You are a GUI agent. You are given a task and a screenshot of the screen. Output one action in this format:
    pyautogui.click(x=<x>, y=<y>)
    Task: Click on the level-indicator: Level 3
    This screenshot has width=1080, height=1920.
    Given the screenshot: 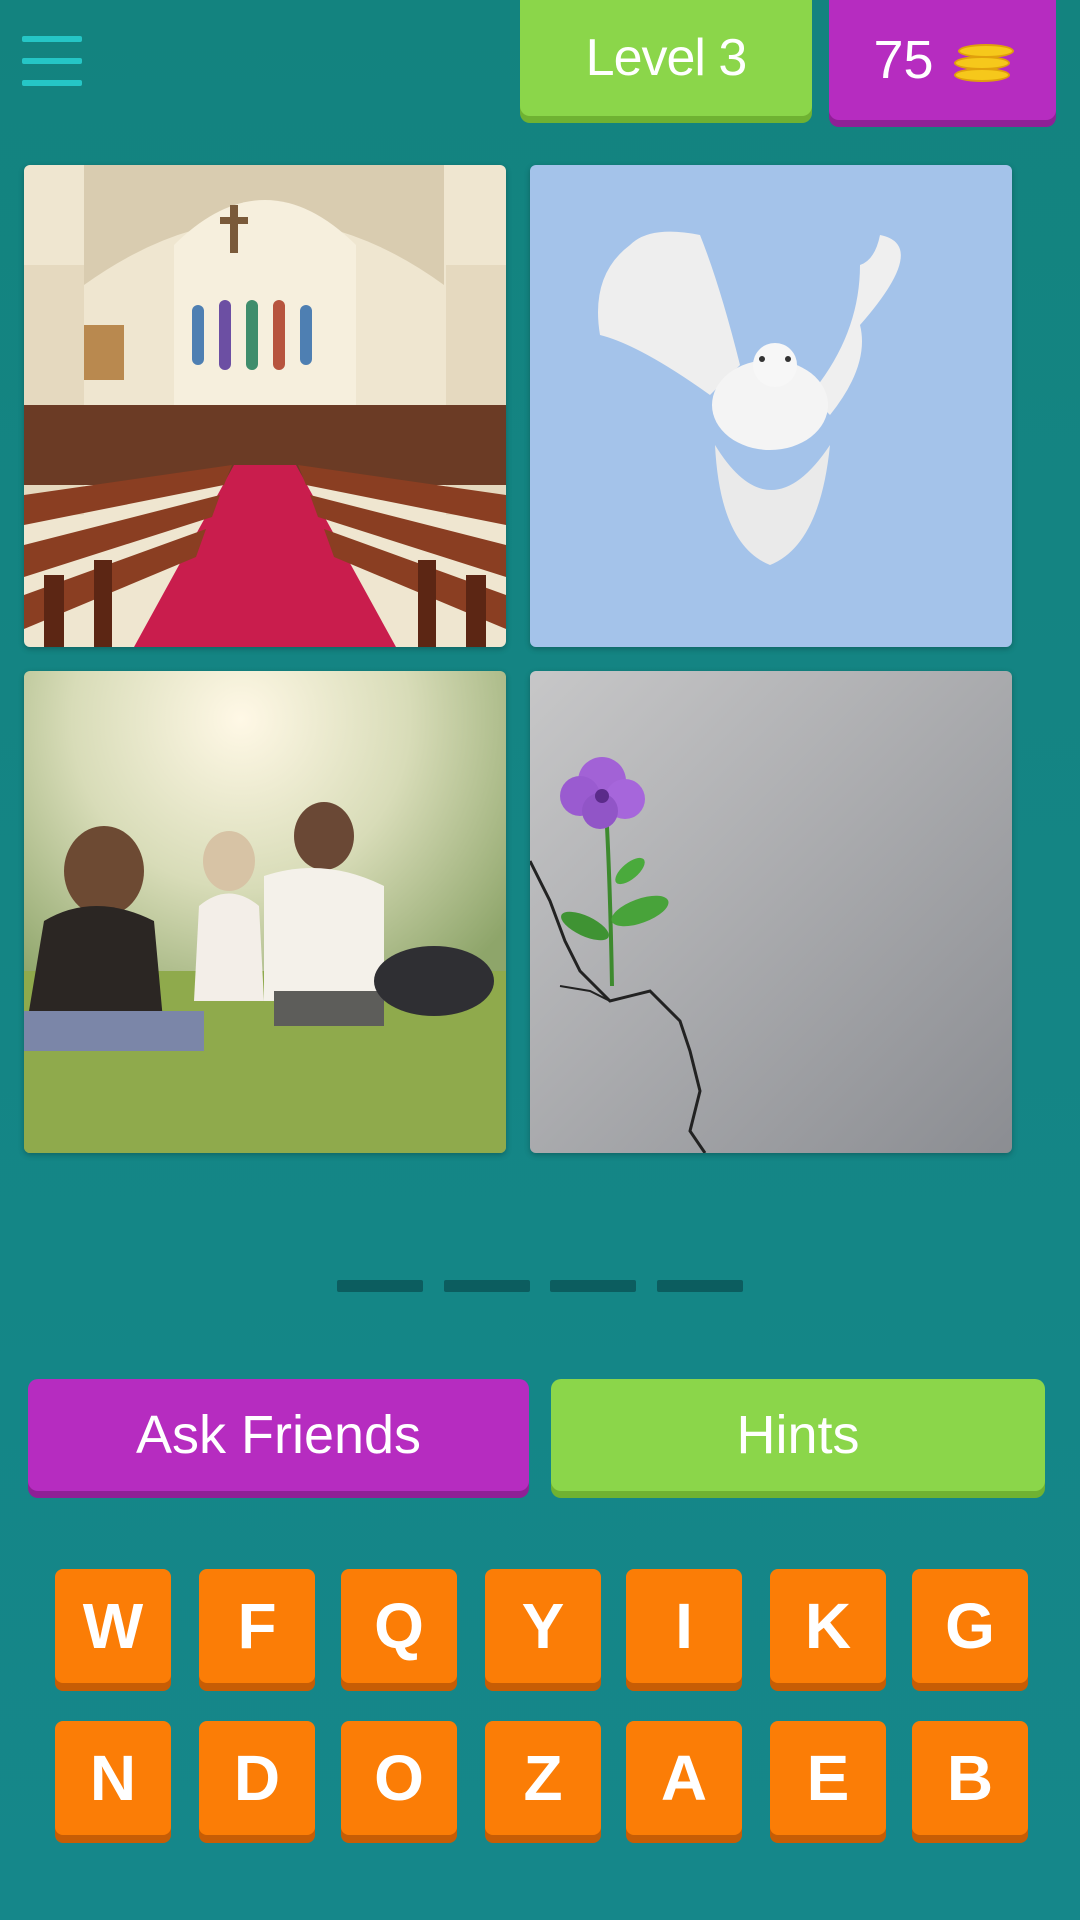 What is the action you would take?
    pyautogui.click(x=666, y=58)
    